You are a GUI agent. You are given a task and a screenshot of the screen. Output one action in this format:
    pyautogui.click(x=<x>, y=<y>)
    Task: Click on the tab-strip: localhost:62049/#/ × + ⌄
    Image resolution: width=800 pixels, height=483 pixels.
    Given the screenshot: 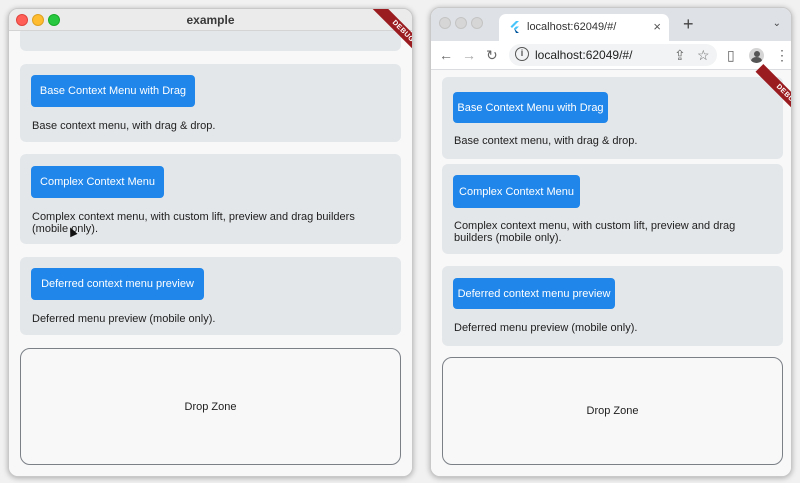 What is the action you would take?
    pyautogui.click(x=611, y=24)
    